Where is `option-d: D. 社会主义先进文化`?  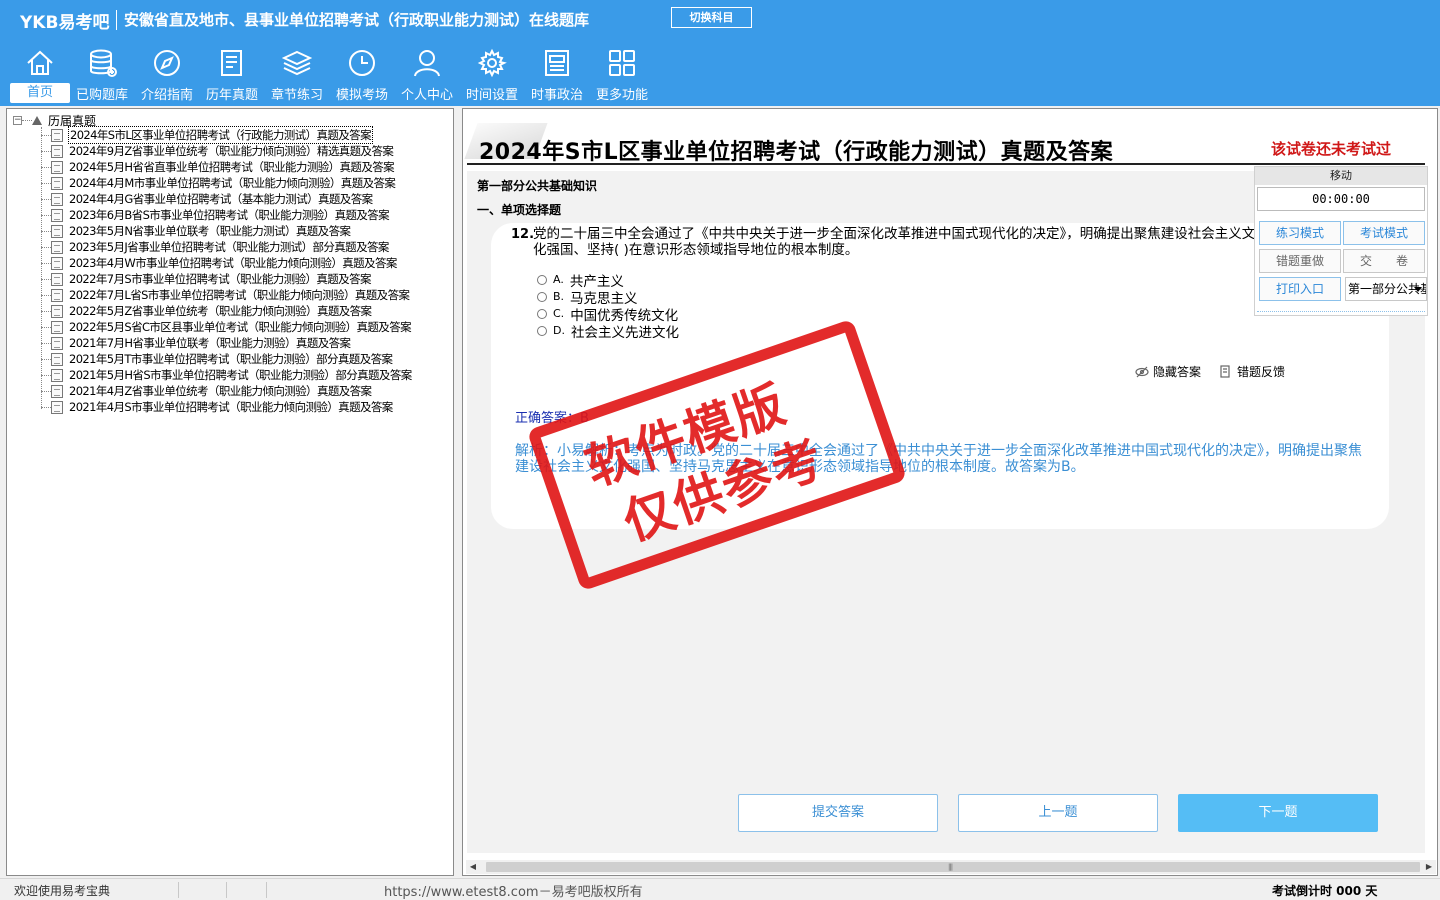 option-d: D. 社会主义先进文化 is located at coordinates (608, 331).